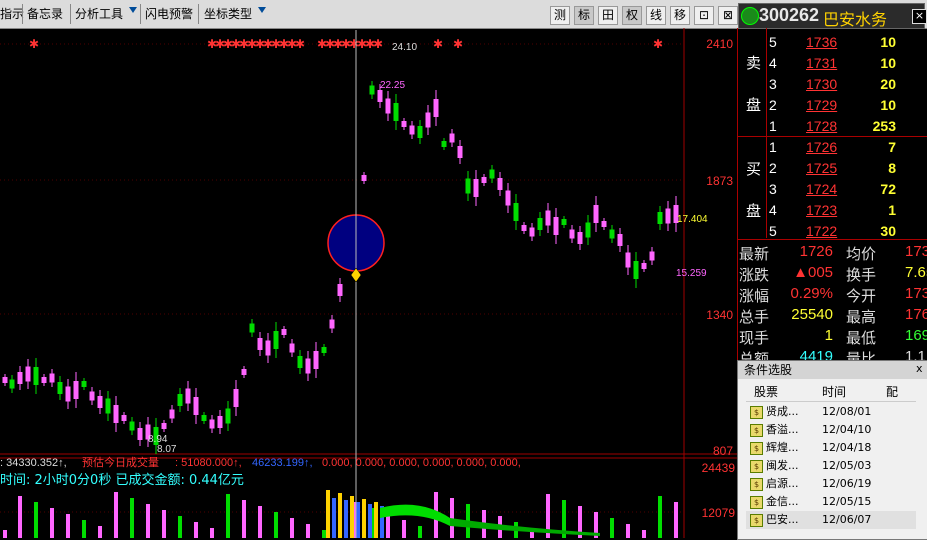 The width and height of the screenshot is (927, 540). What do you see at coordinates (832, 41) in the screenshot?
I see `sell-row: 5 1736 10` at bounding box center [832, 41].